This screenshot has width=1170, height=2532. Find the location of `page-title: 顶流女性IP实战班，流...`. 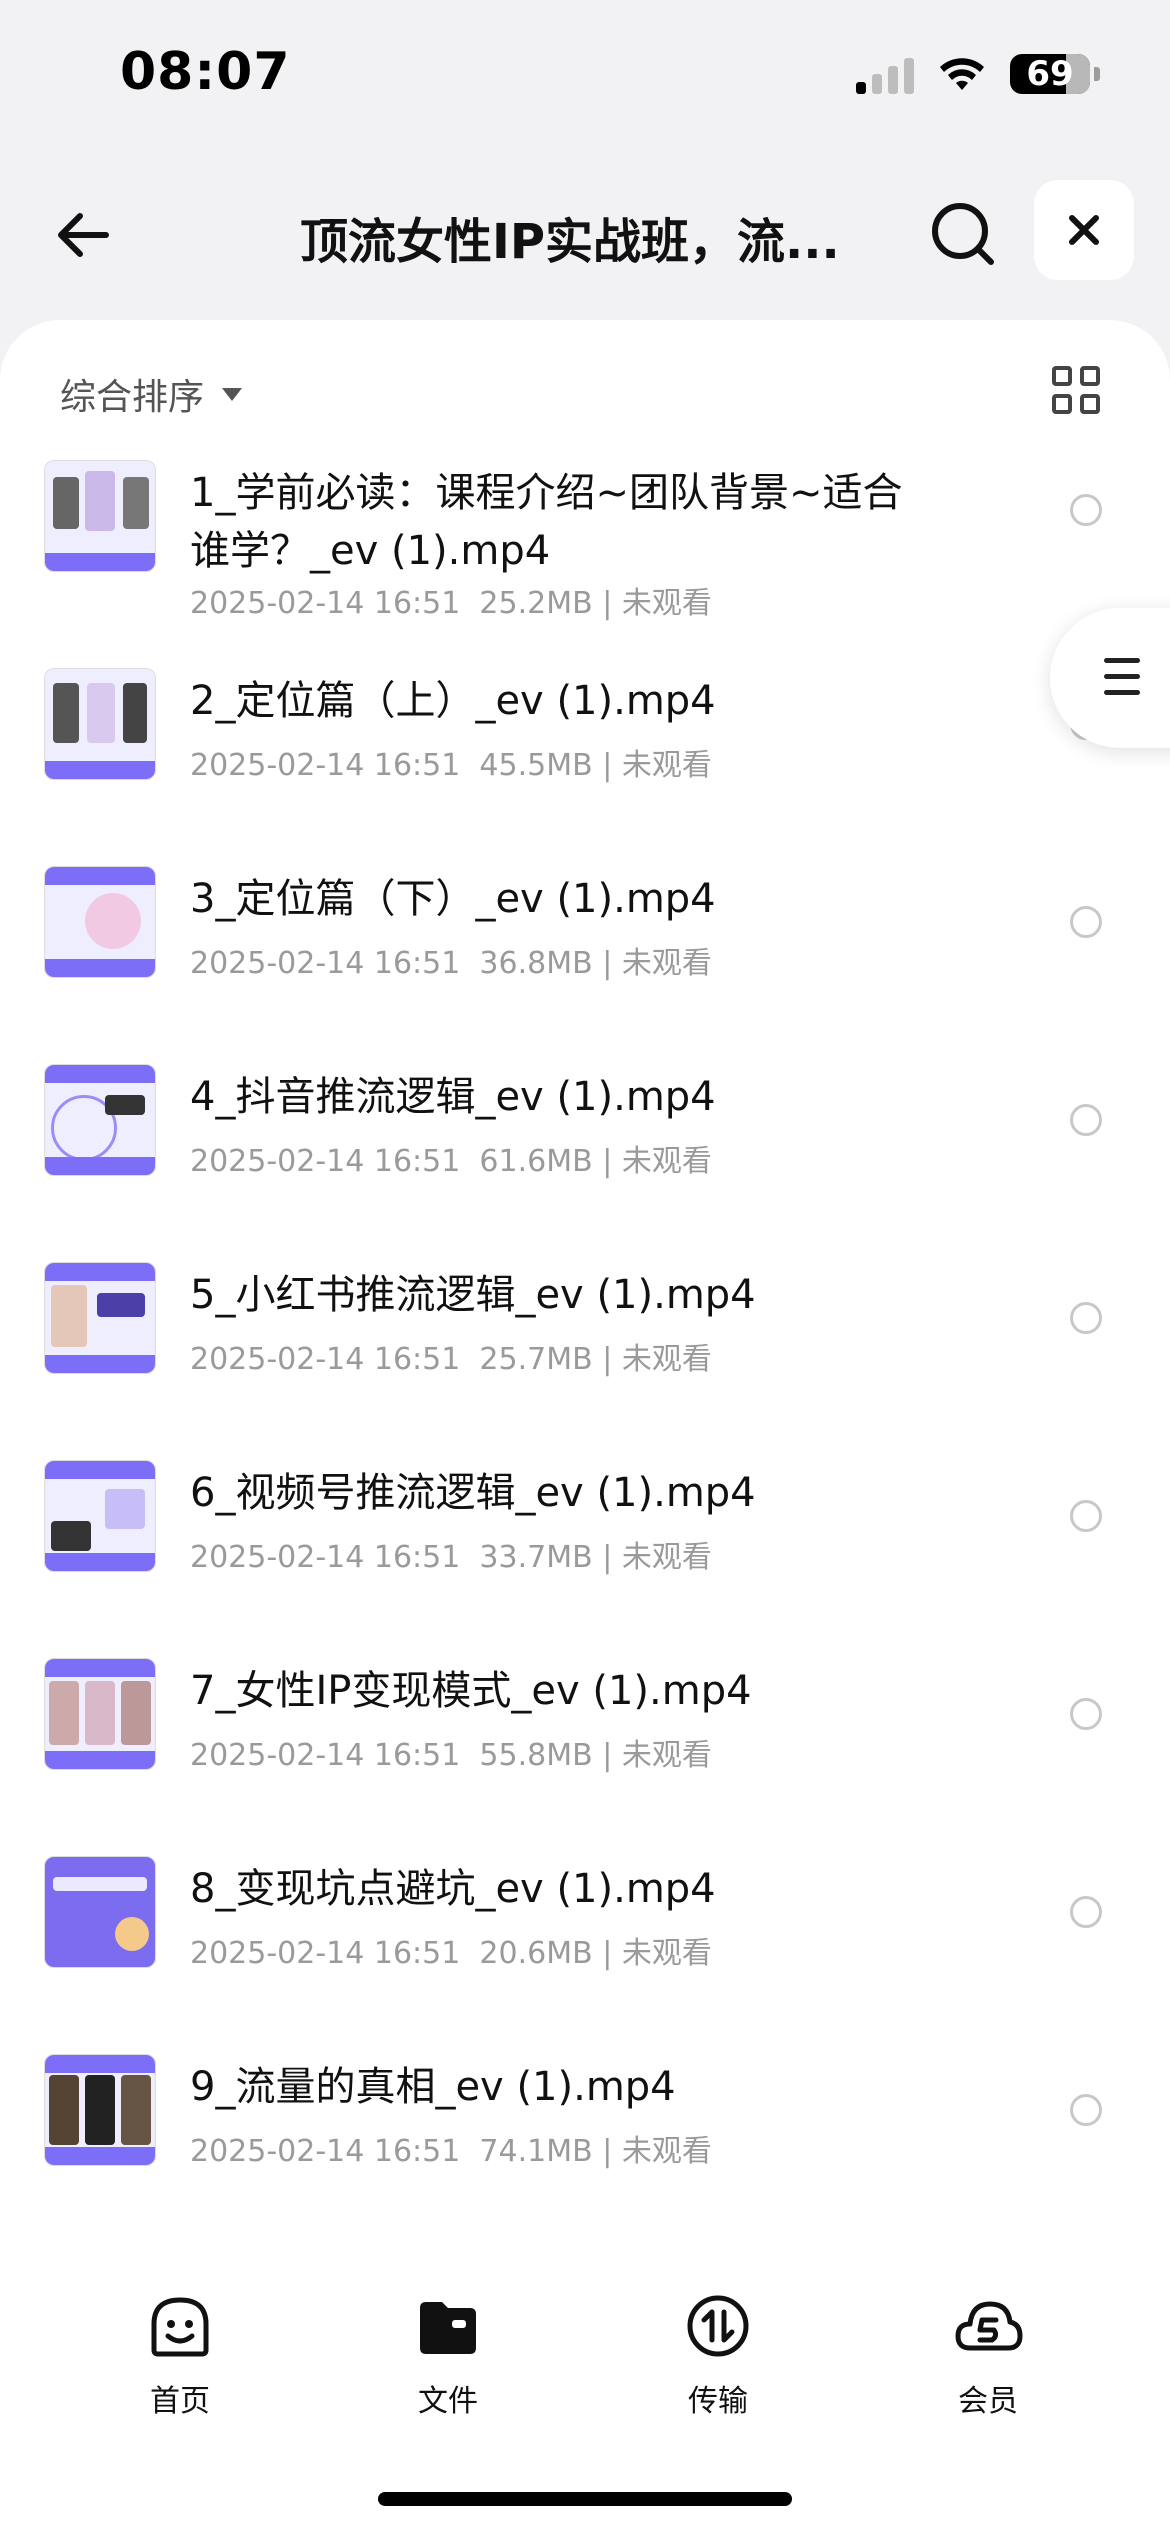

page-title: 顶流女性IP实战班，流... is located at coordinates (570, 242).